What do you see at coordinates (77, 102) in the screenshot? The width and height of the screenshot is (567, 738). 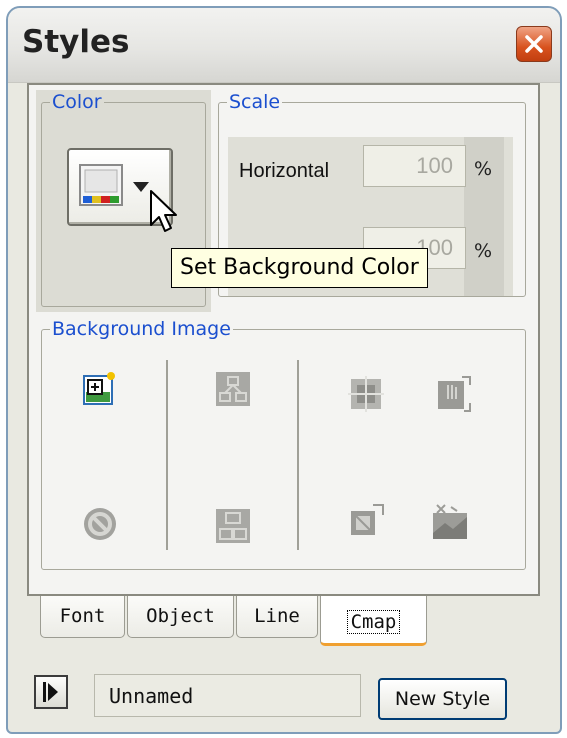 I see `color-group-legend: Color` at bounding box center [77, 102].